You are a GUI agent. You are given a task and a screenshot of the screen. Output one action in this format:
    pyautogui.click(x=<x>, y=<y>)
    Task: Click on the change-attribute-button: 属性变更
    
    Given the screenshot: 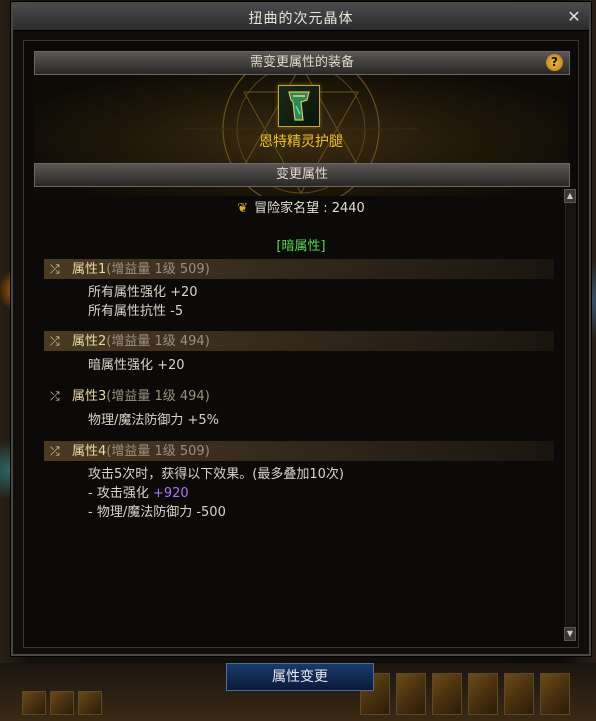 What is the action you would take?
    pyautogui.click(x=300, y=677)
    